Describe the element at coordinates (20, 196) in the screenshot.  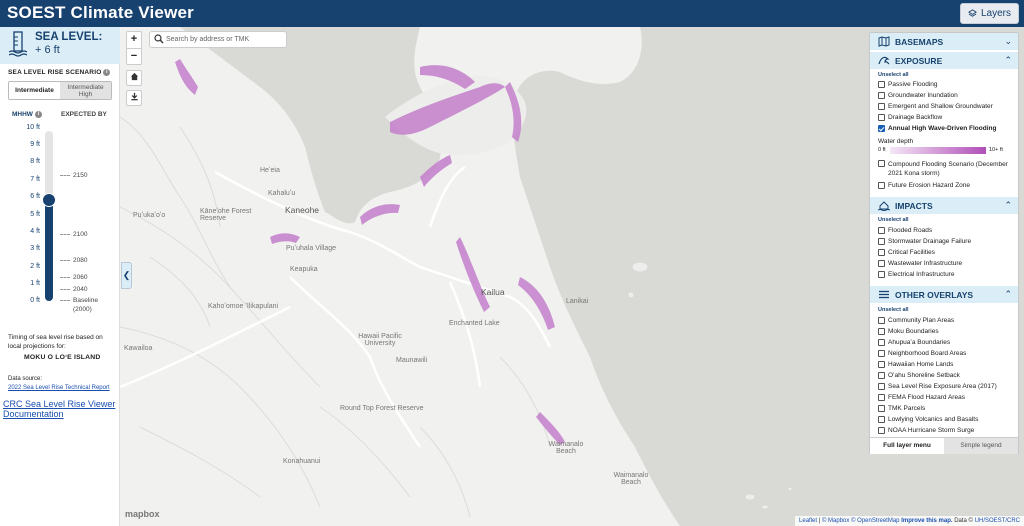
I see `level-label: 6 ft` at that location.